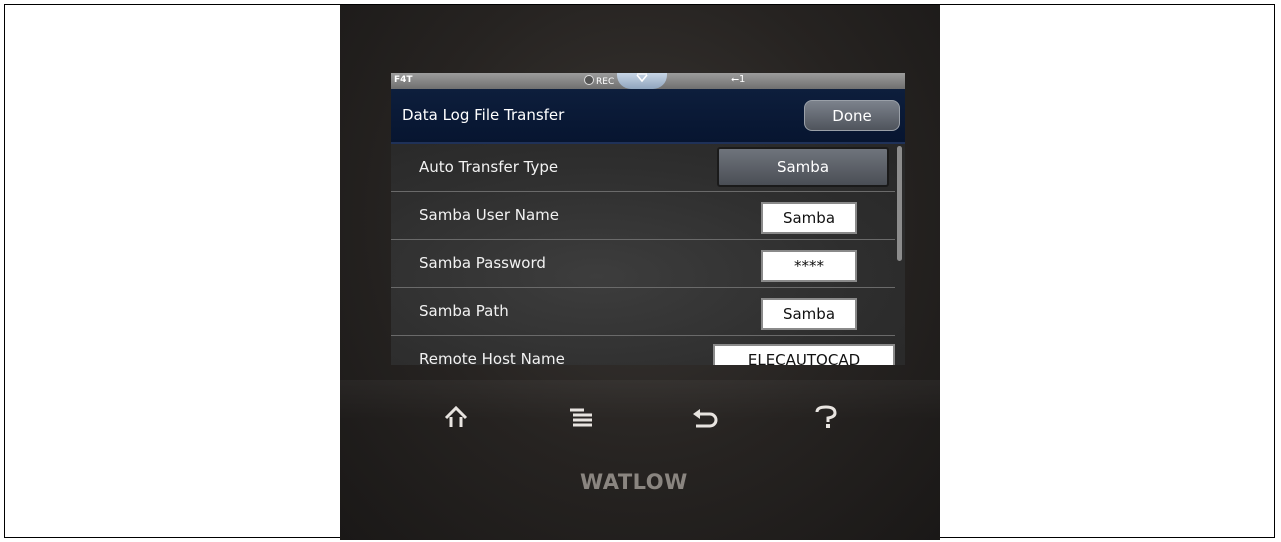 Image resolution: width=1281 pixels, height=542 pixels. I want to click on help-icon, so click(826, 416).